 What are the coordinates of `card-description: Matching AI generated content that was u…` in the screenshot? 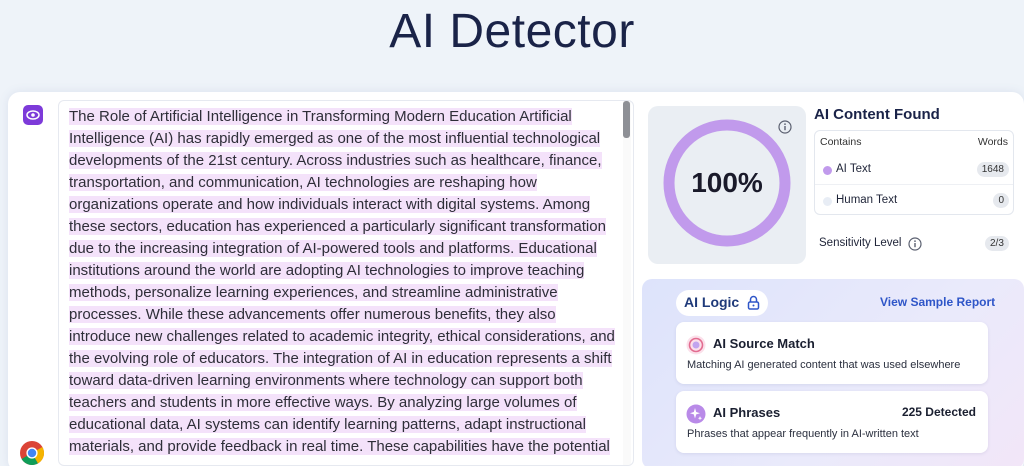 It's located at (824, 365).